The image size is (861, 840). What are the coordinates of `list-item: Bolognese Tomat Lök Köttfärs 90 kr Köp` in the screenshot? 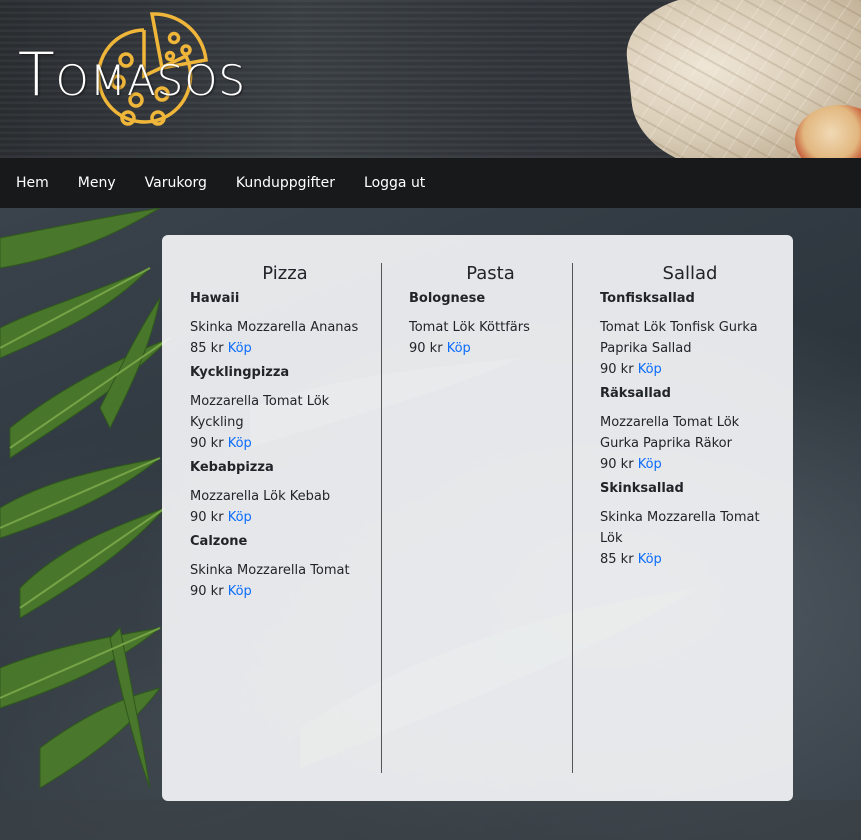 It's located at (490, 325).